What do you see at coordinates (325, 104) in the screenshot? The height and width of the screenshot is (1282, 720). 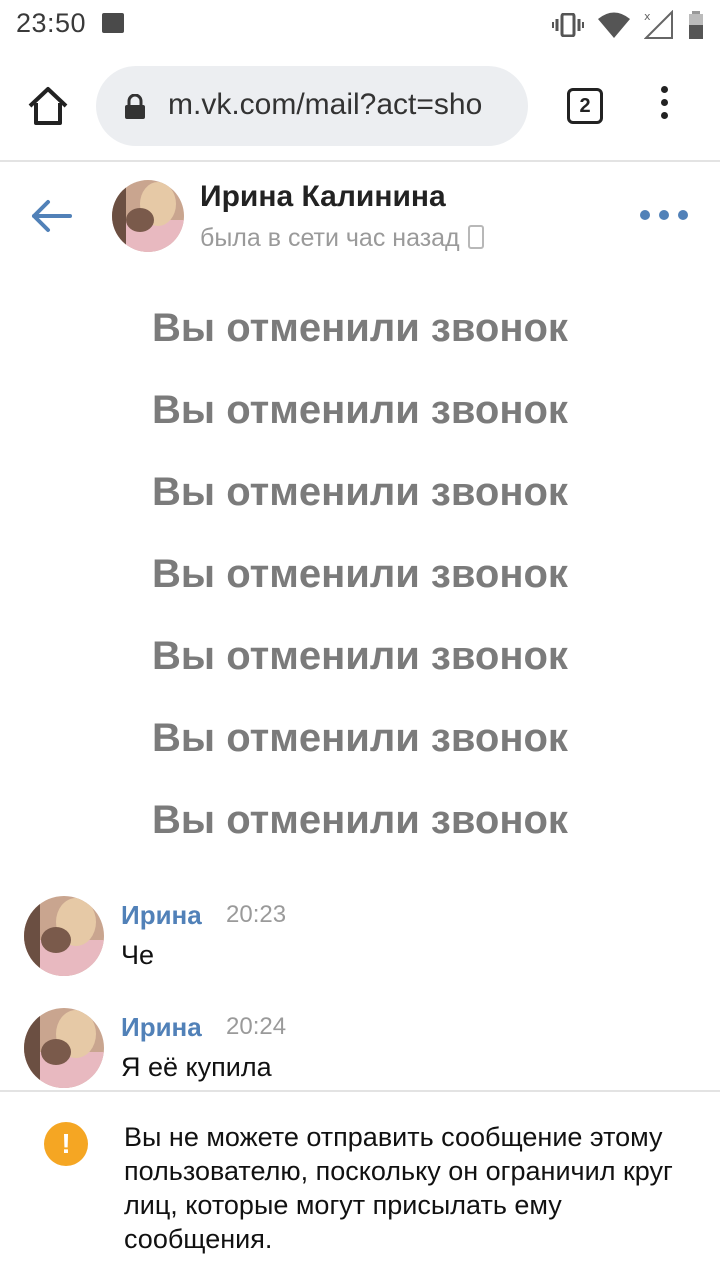 I see `url-text: m.vk.com/mail?act=sho` at bounding box center [325, 104].